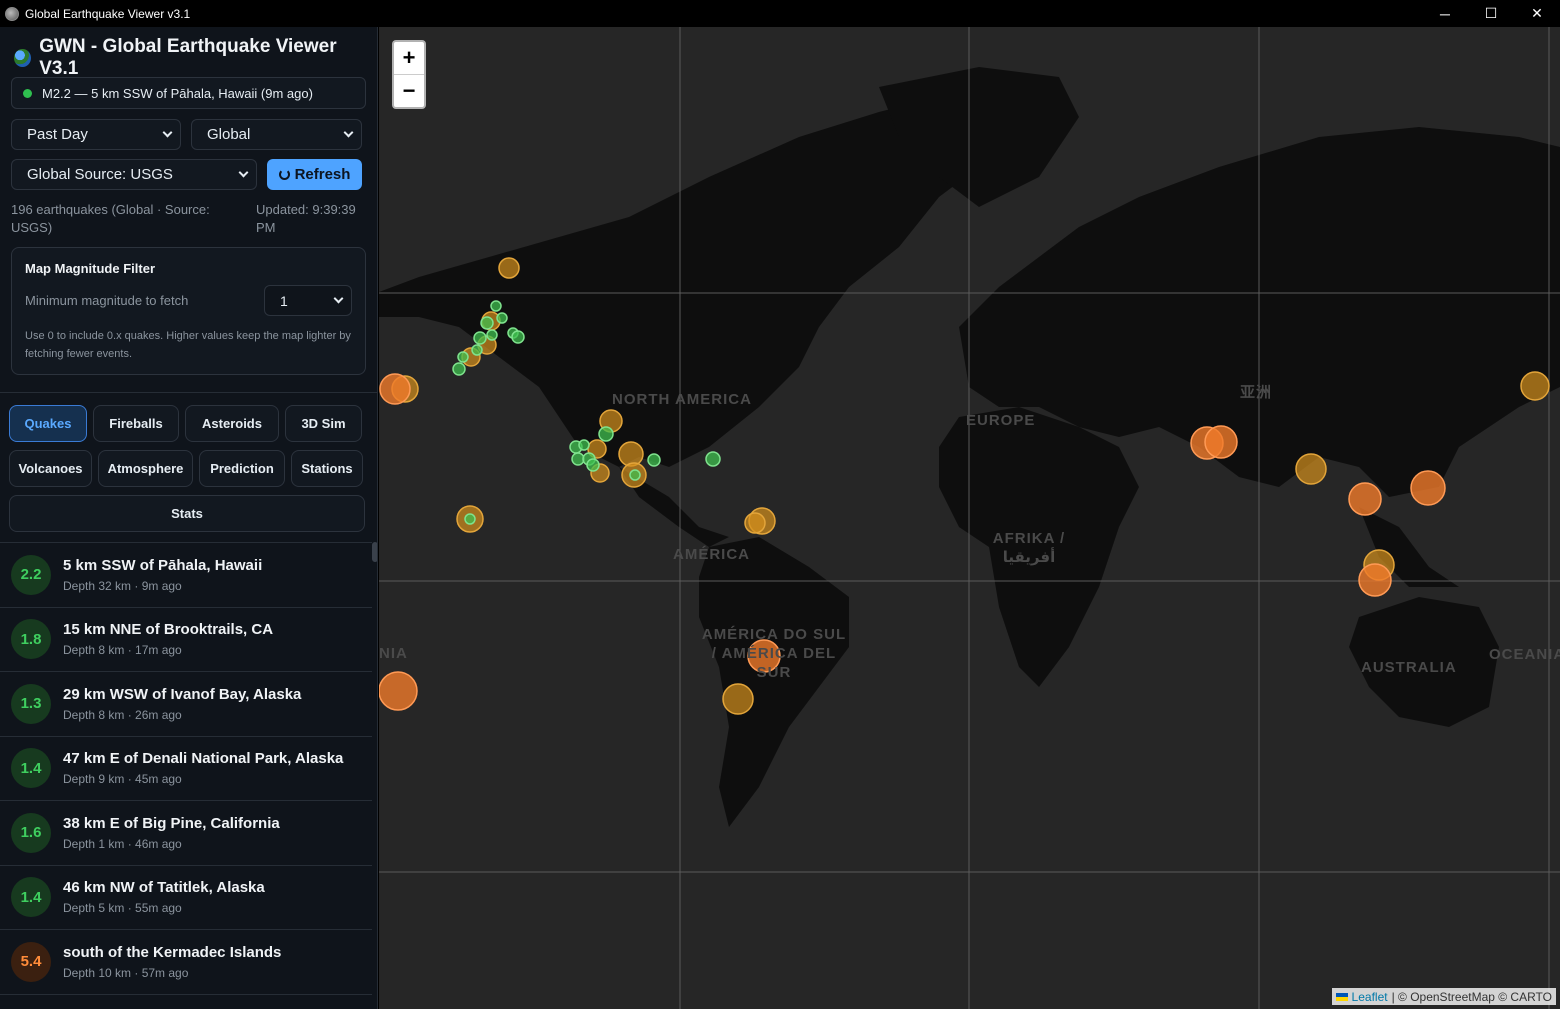 The height and width of the screenshot is (1009, 1560). I want to click on quake-list-scrollbar, so click(374, 775).